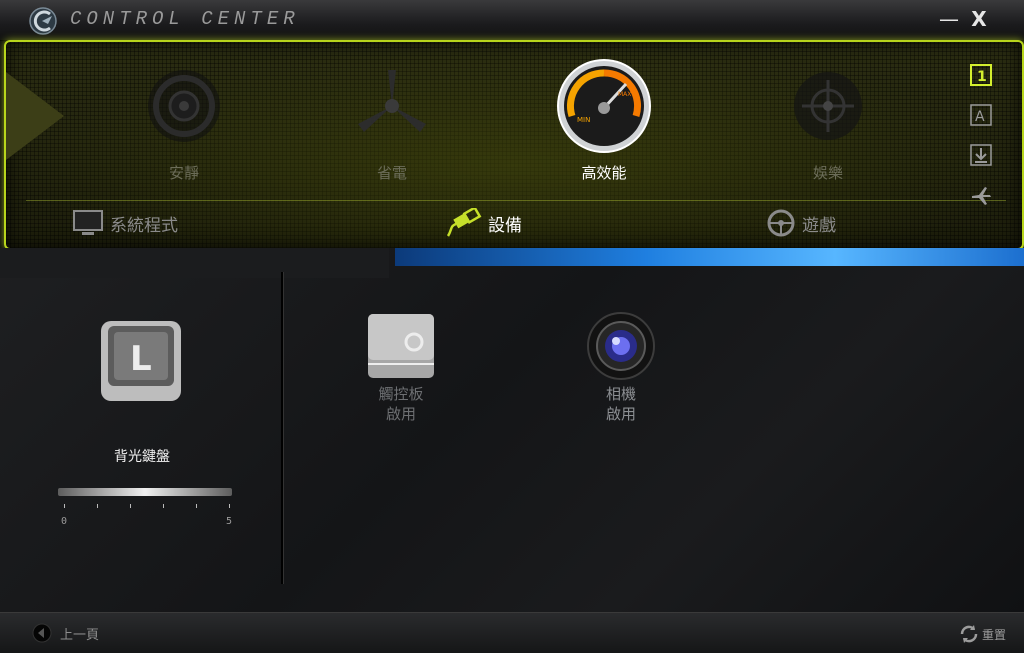  I want to click on tab-games: 遊戲, so click(801, 223).